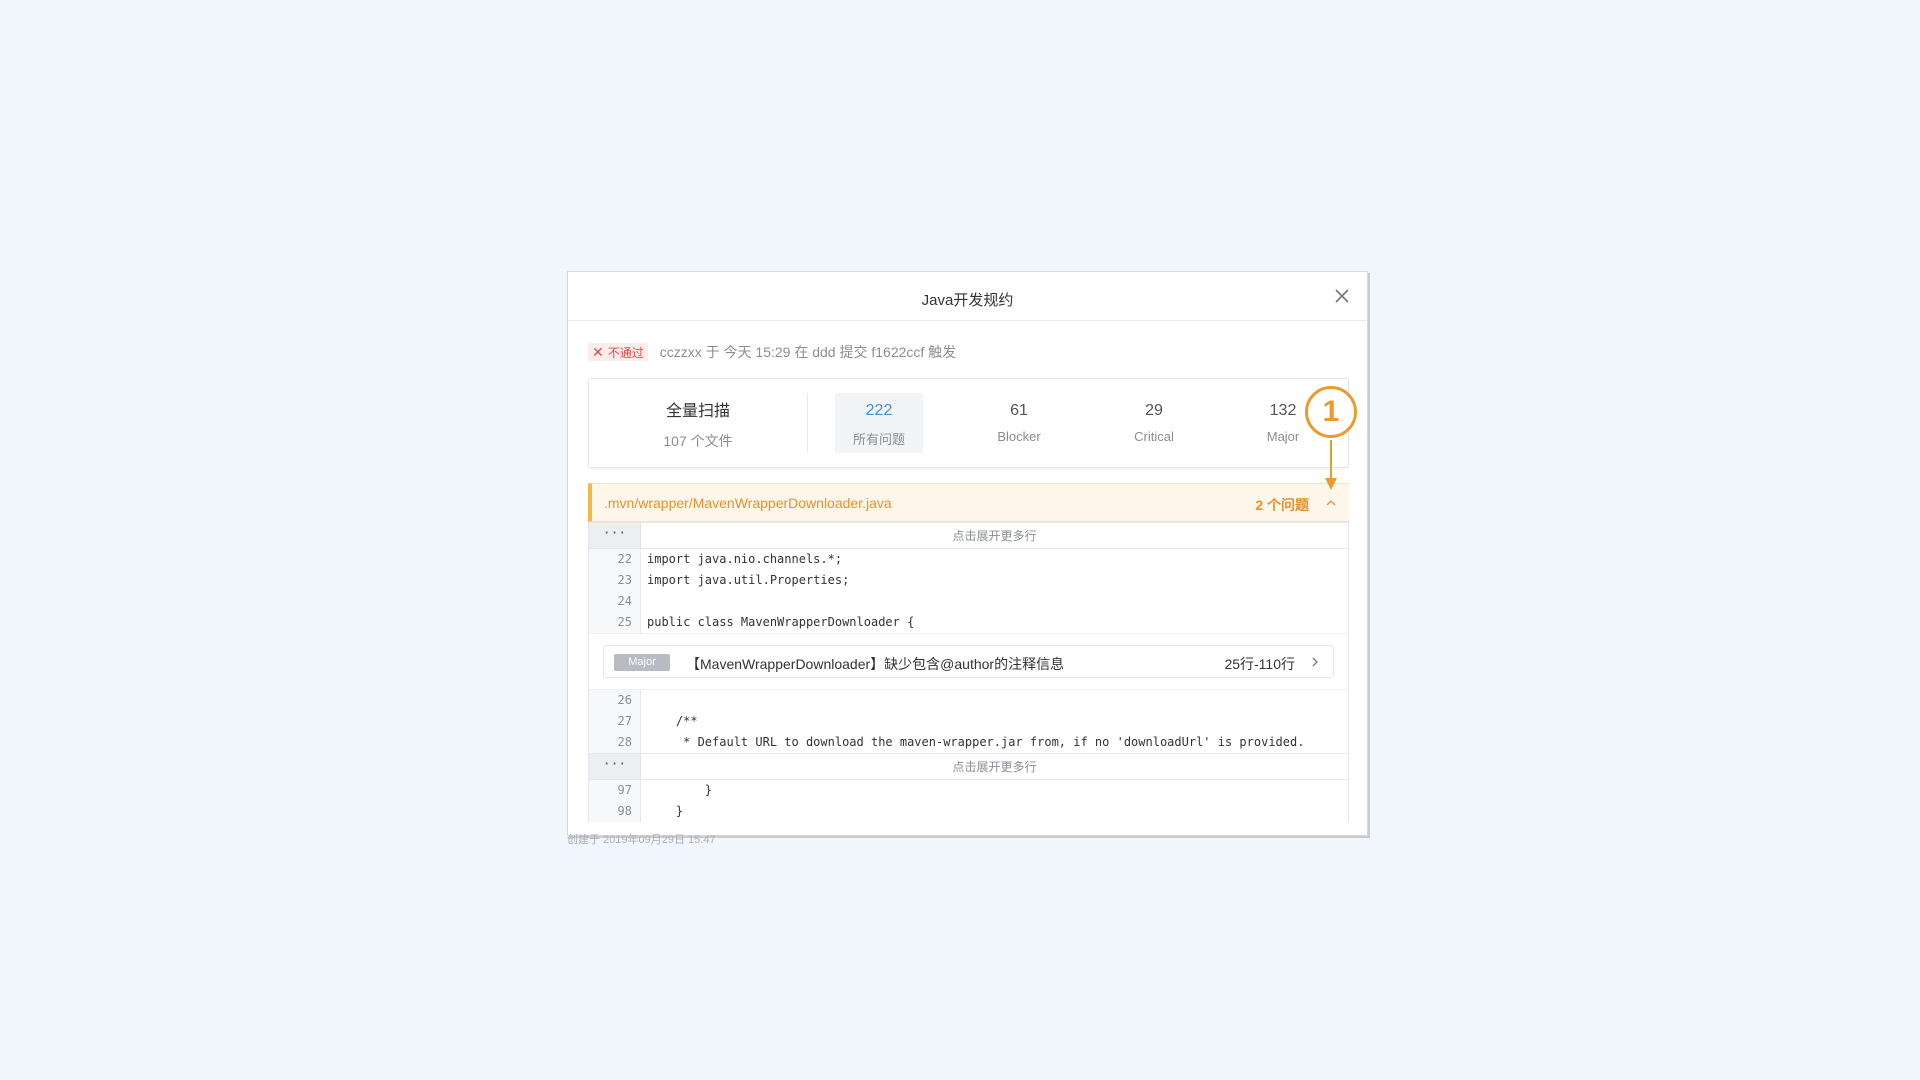 The width and height of the screenshot is (1920, 1080). Describe the element at coordinates (968, 622) in the screenshot. I see `code-line: 25 public class MavenWrapperDownloader {` at that location.